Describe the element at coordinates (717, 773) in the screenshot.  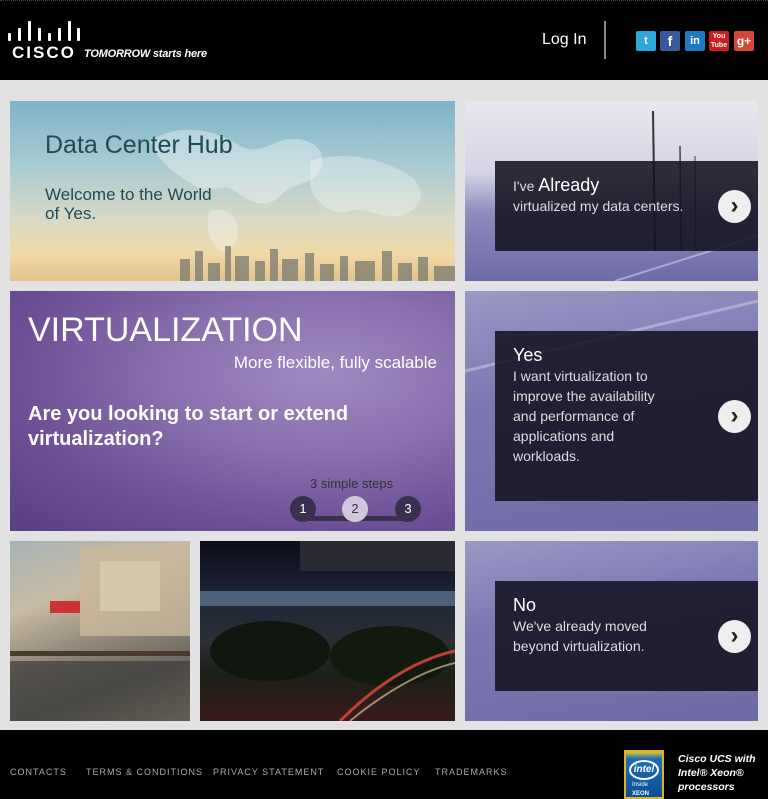
I see `ucs-promo-text: Cisco UCS with Intel® Xeon® processors` at that location.